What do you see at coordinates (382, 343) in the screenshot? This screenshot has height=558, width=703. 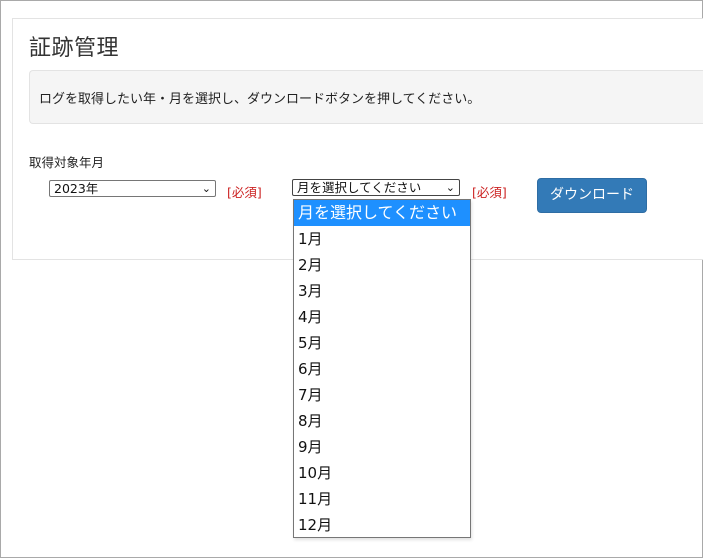 I see `month-option-5: 5月` at bounding box center [382, 343].